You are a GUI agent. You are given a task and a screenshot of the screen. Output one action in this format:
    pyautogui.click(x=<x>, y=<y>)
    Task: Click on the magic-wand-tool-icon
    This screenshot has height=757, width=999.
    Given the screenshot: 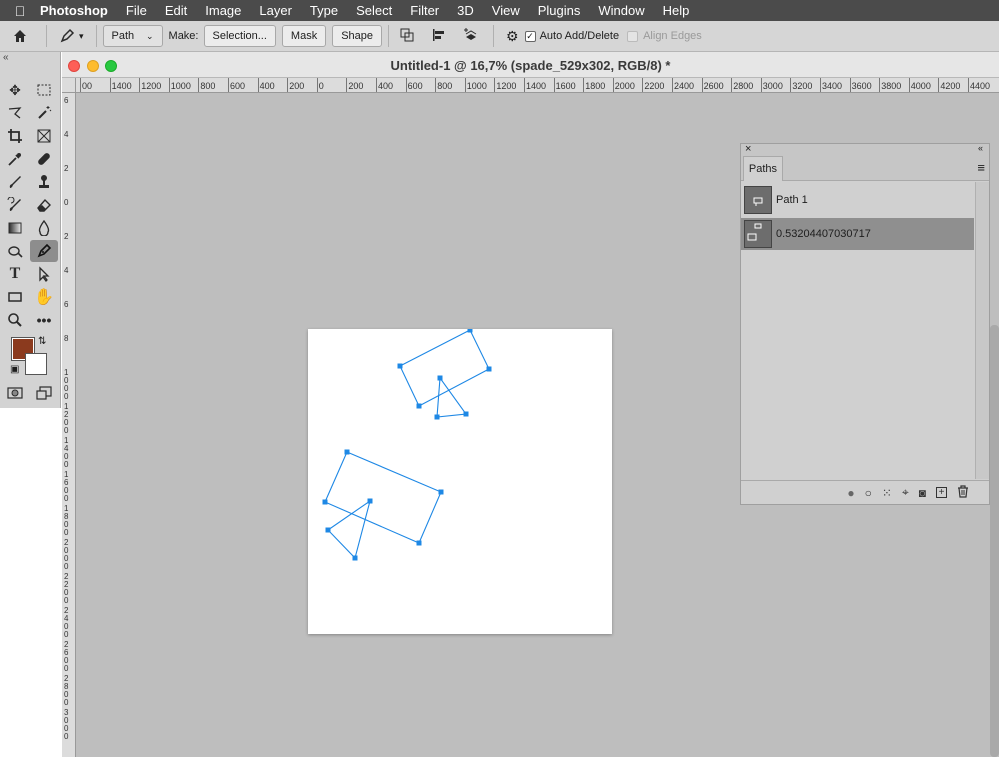 What is the action you would take?
    pyautogui.click(x=44, y=113)
    